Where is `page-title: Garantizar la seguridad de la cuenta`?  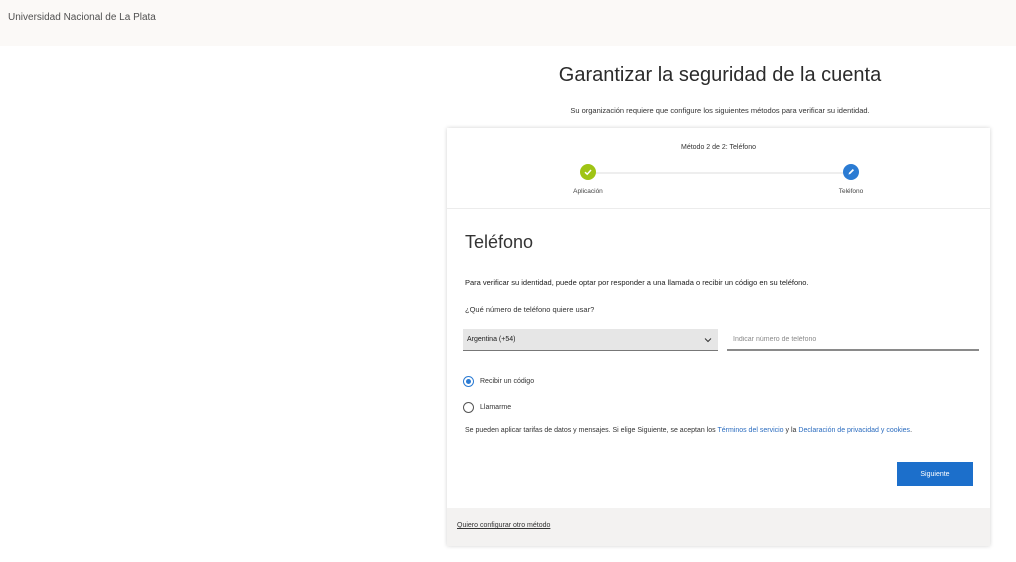
page-title: Garantizar la seguridad de la cuenta is located at coordinates (720, 75).